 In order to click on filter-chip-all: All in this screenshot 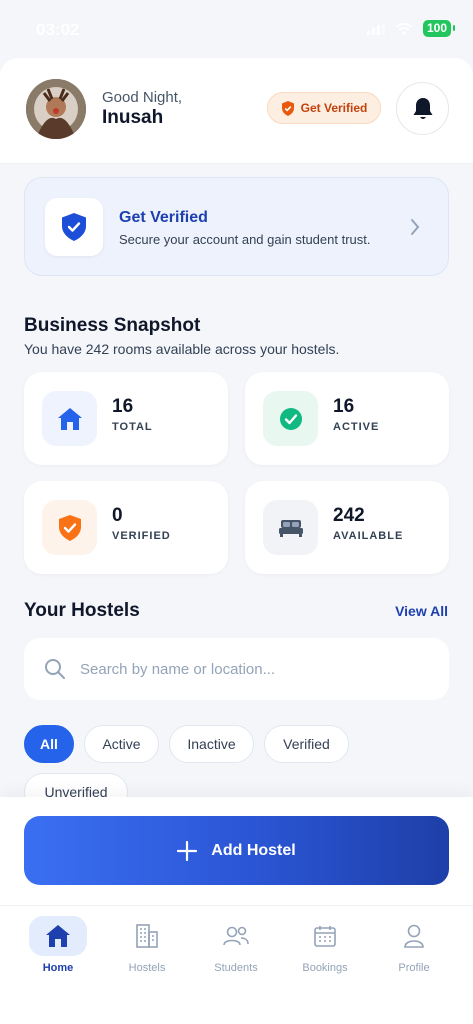, I will do `click(49, 744)`.